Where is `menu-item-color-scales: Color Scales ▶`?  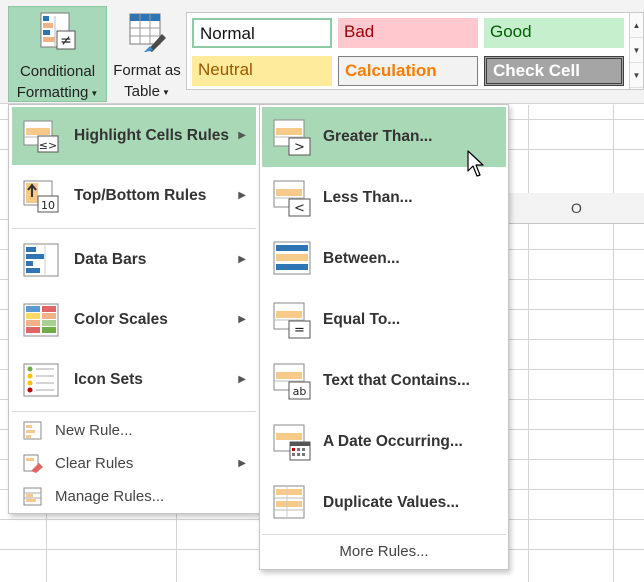 menu-item-color-scales: Color Scales ▶ is located at coordinates (134, 320).